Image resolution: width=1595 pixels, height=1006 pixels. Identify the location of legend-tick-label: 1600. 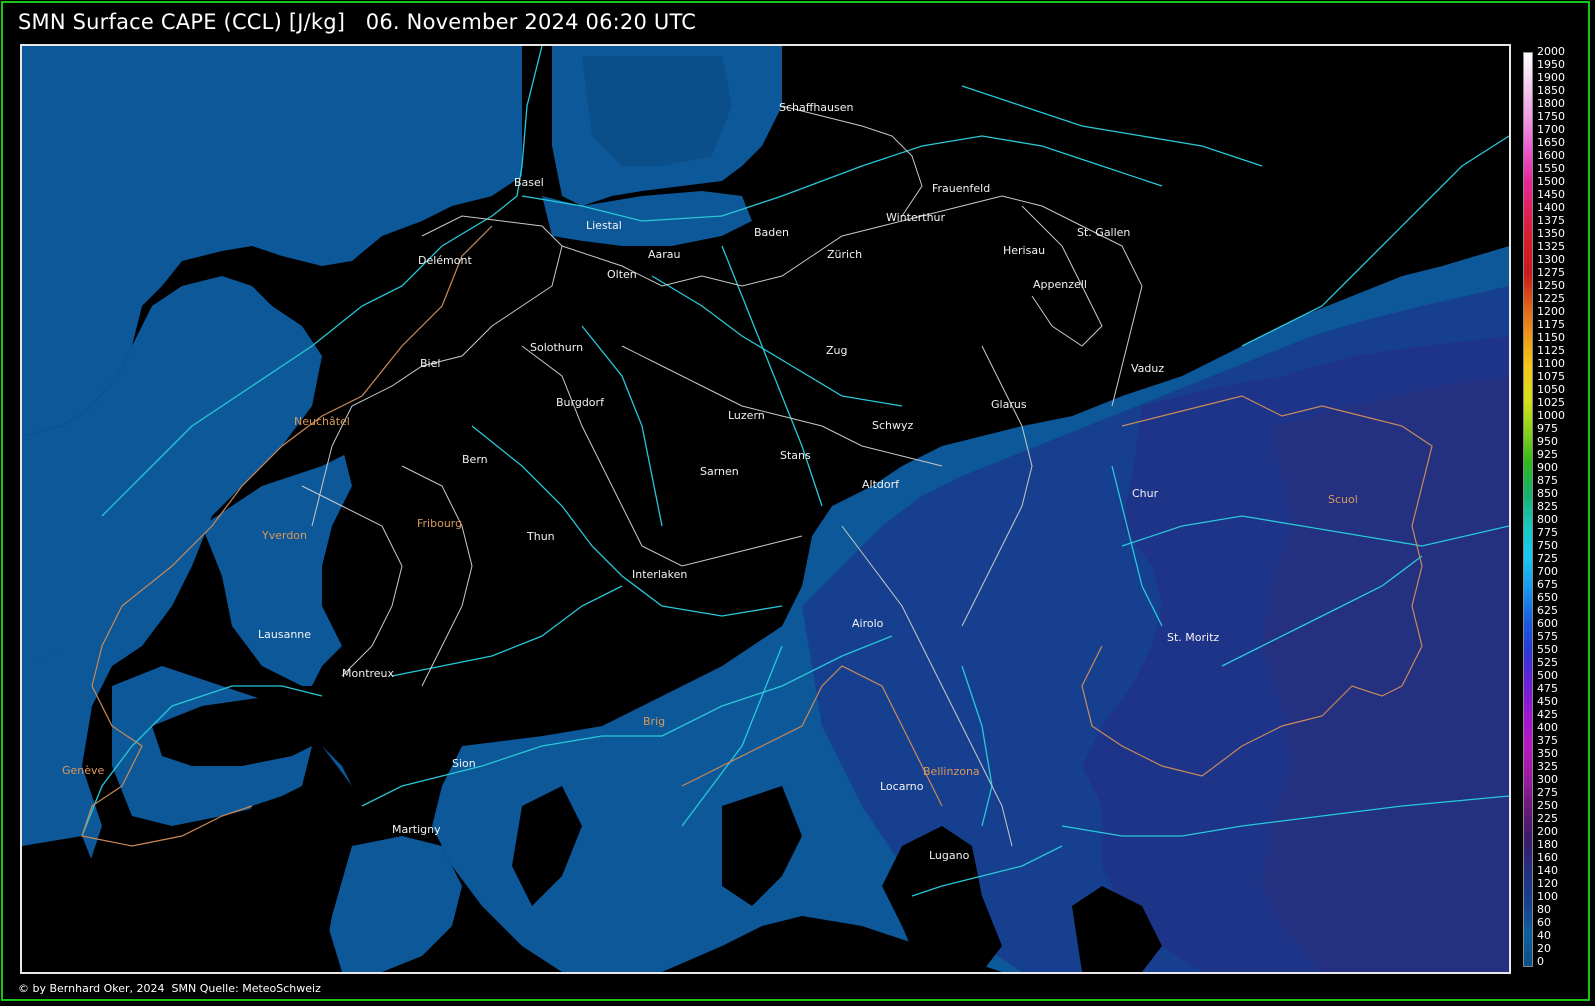
(1551, 156).